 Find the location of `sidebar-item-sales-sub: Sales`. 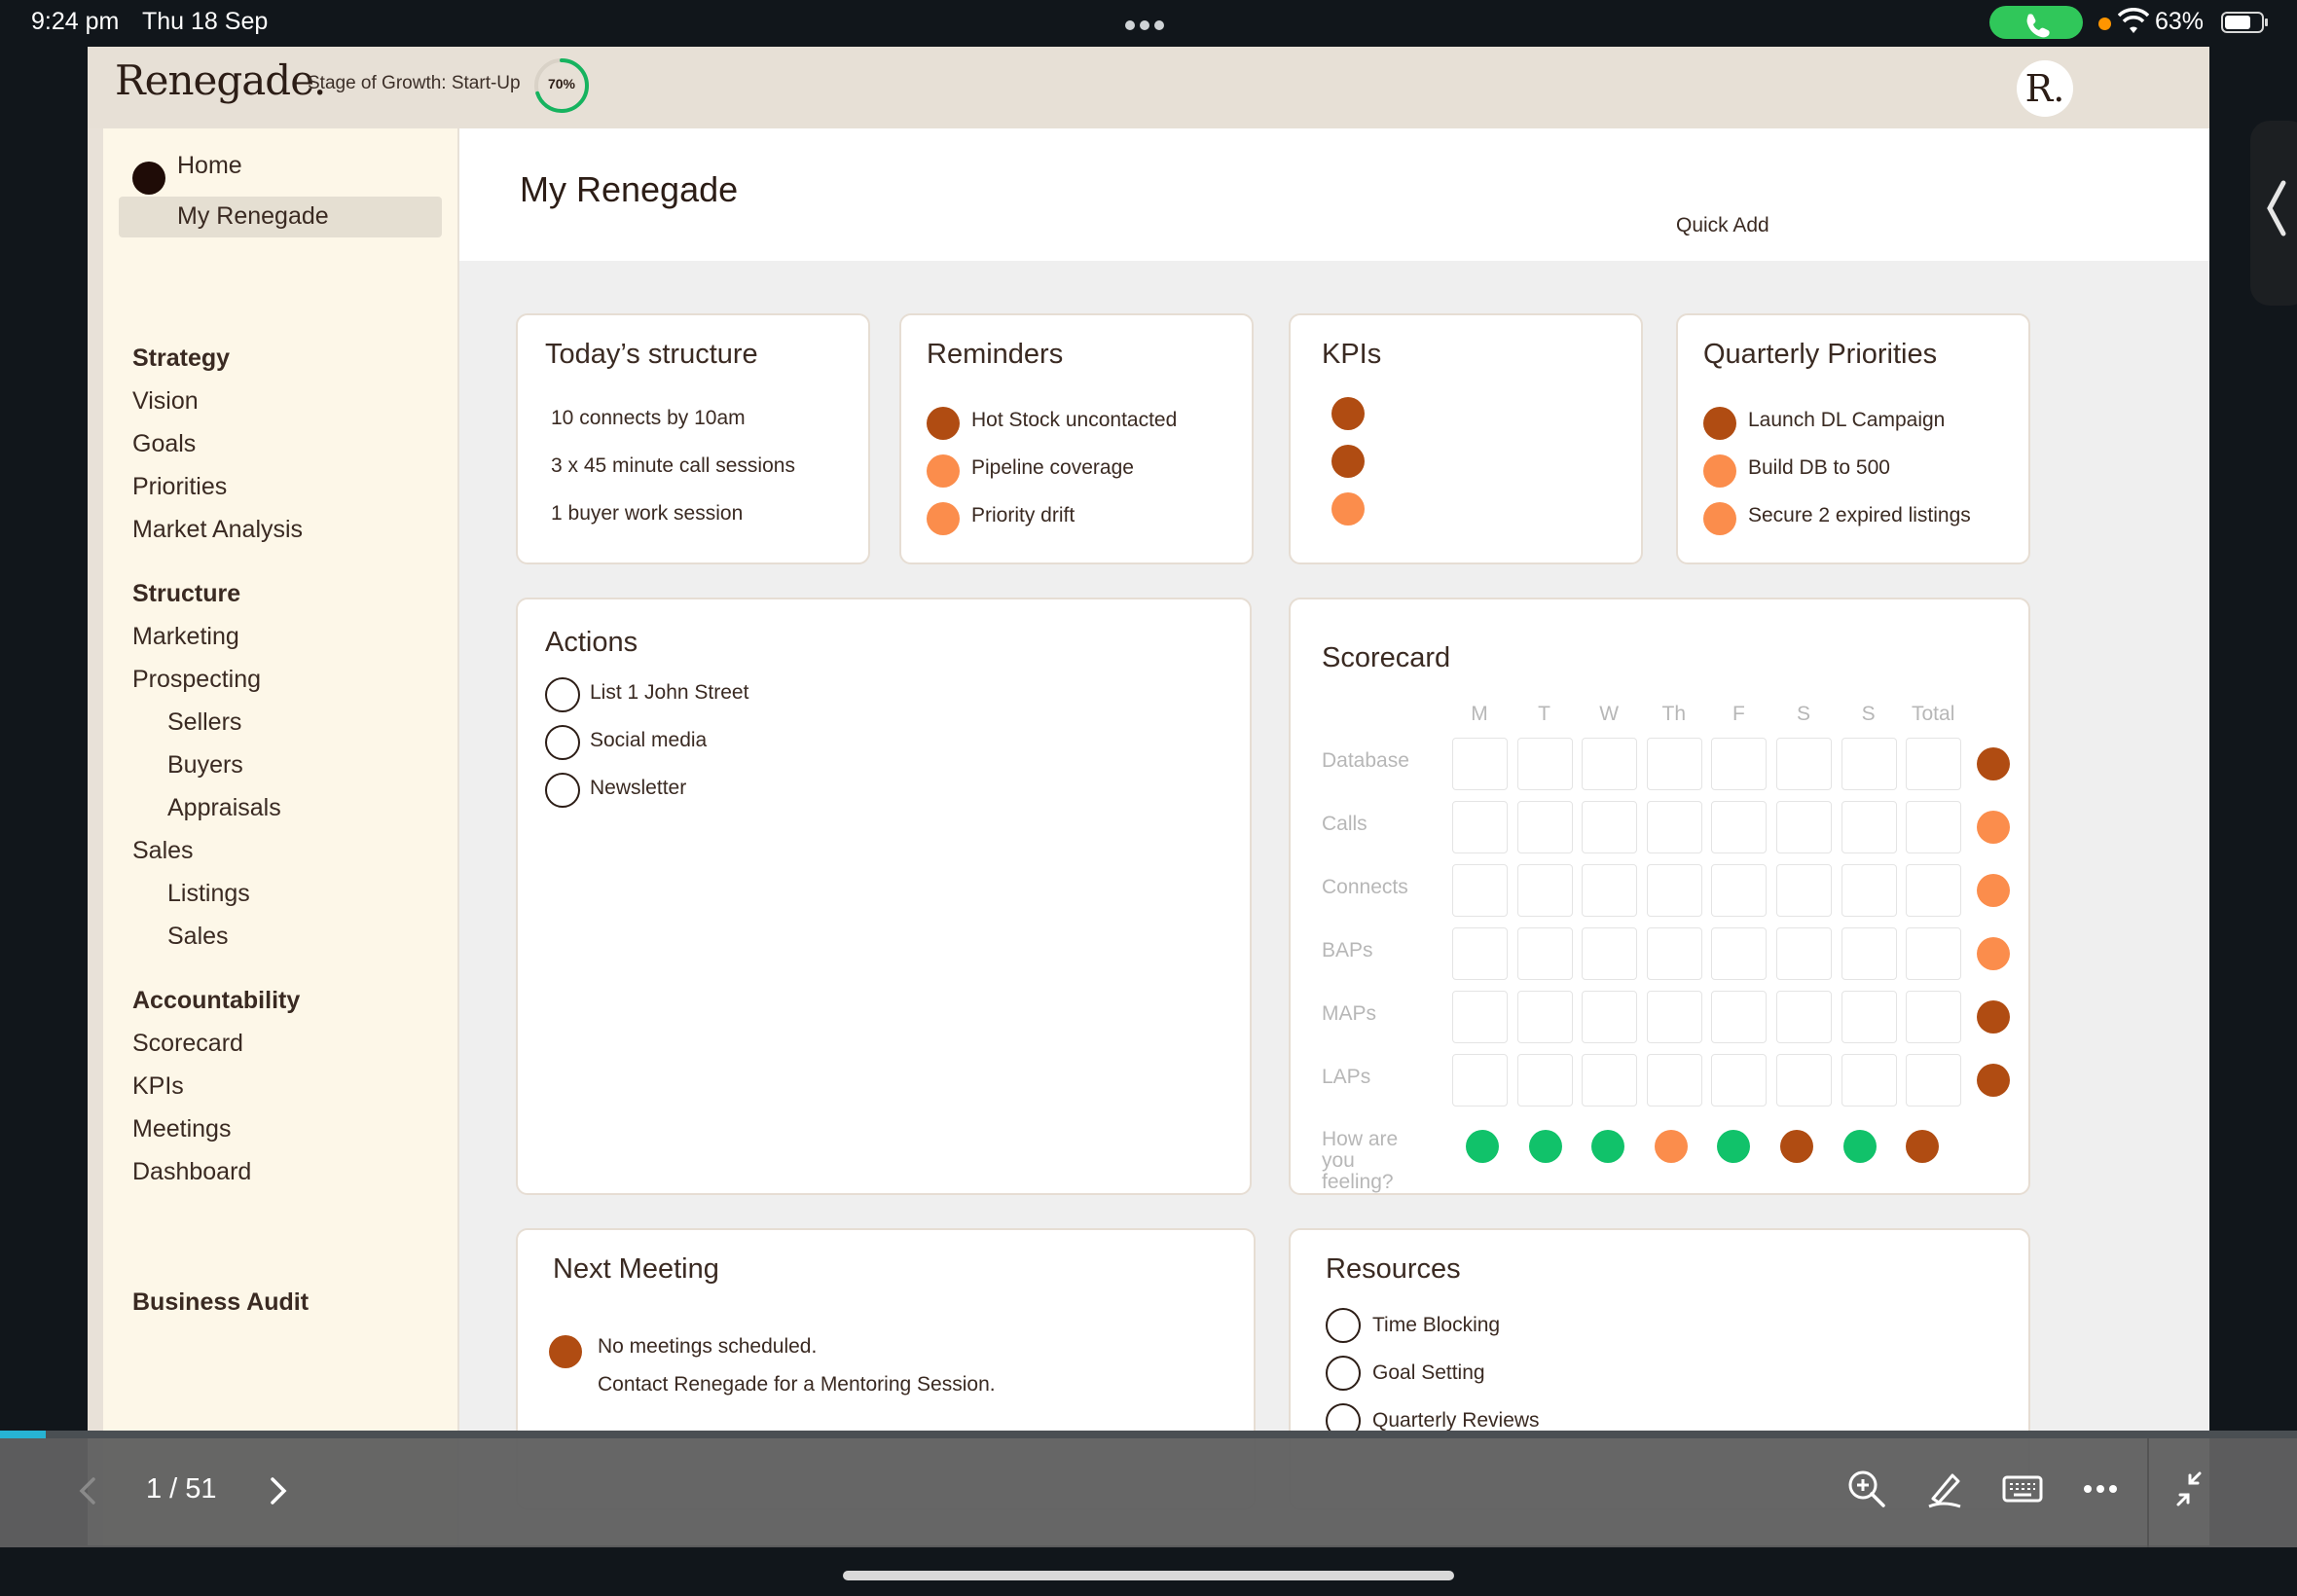

sidebar-item-sales-sub: Sales is located at coordinates (198, 937).